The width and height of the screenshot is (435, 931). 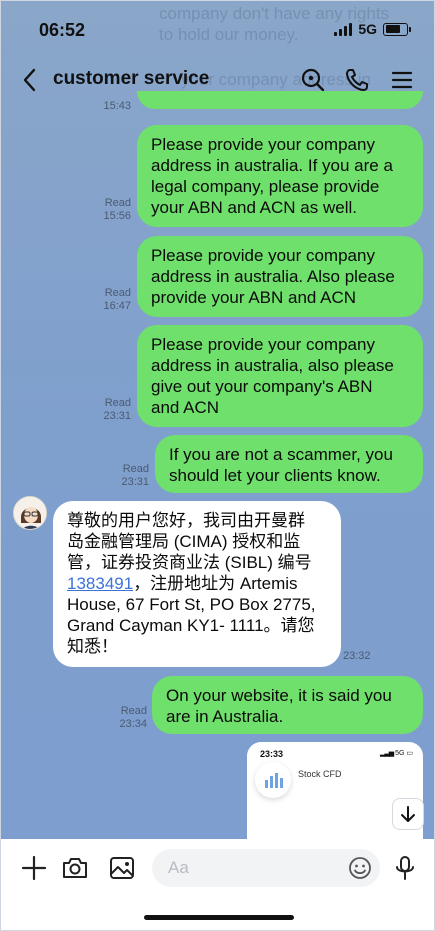 What do you see at coordinates (280, 100) in the screenshot?
I see `message-bubble-previous` at bounding box center [280, 100].